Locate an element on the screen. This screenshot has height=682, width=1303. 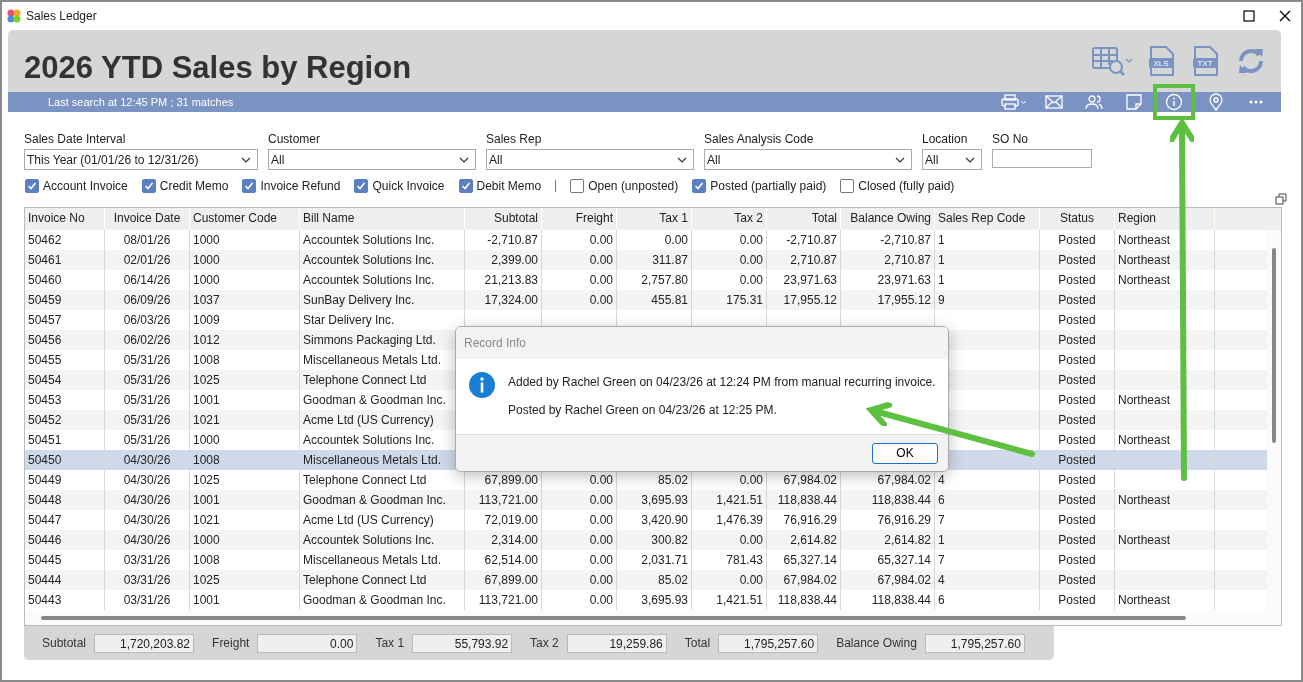
table-cell: 85.02 is located at coordinates (672, 480).